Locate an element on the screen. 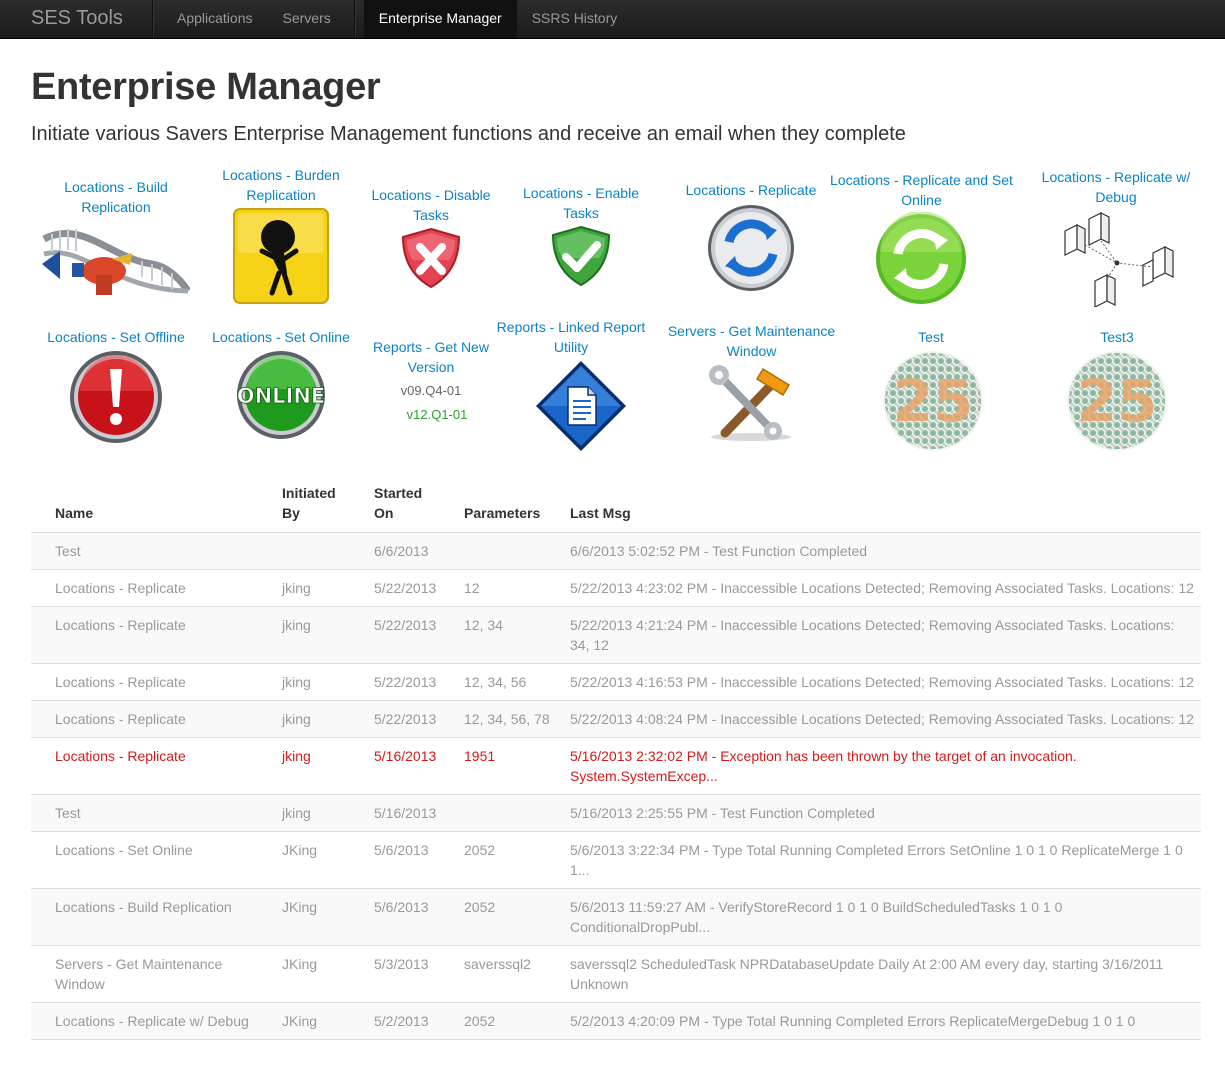  server-network-icon is located at coordinates (1119, 259).